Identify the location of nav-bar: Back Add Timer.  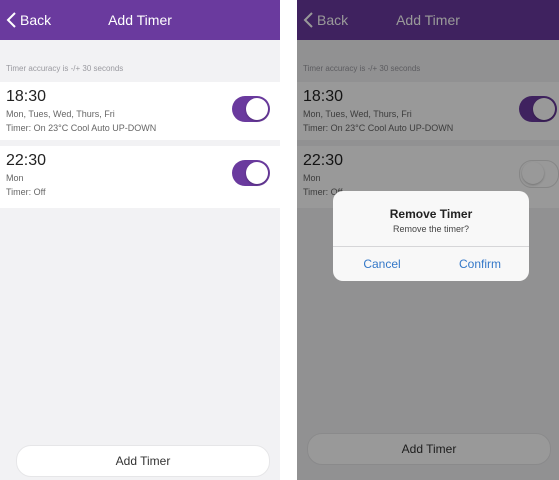
(140, 20).